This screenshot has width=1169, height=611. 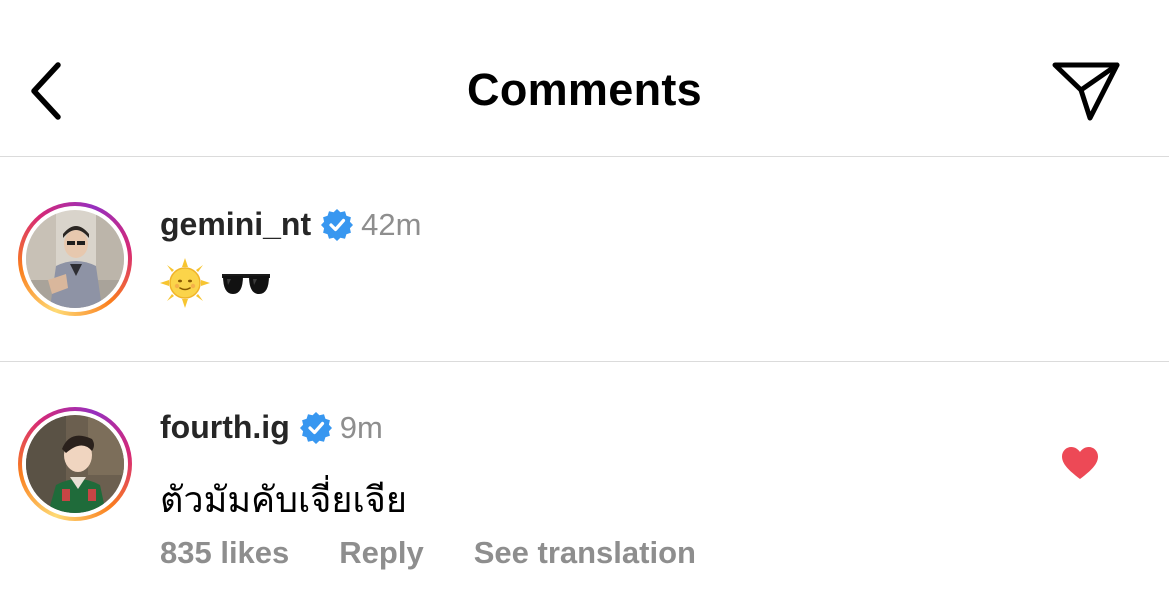 What do you see at coordinates (381, 553) in the screenshot?
I see `reply-button: Reply` at bounding box center [381, 553].